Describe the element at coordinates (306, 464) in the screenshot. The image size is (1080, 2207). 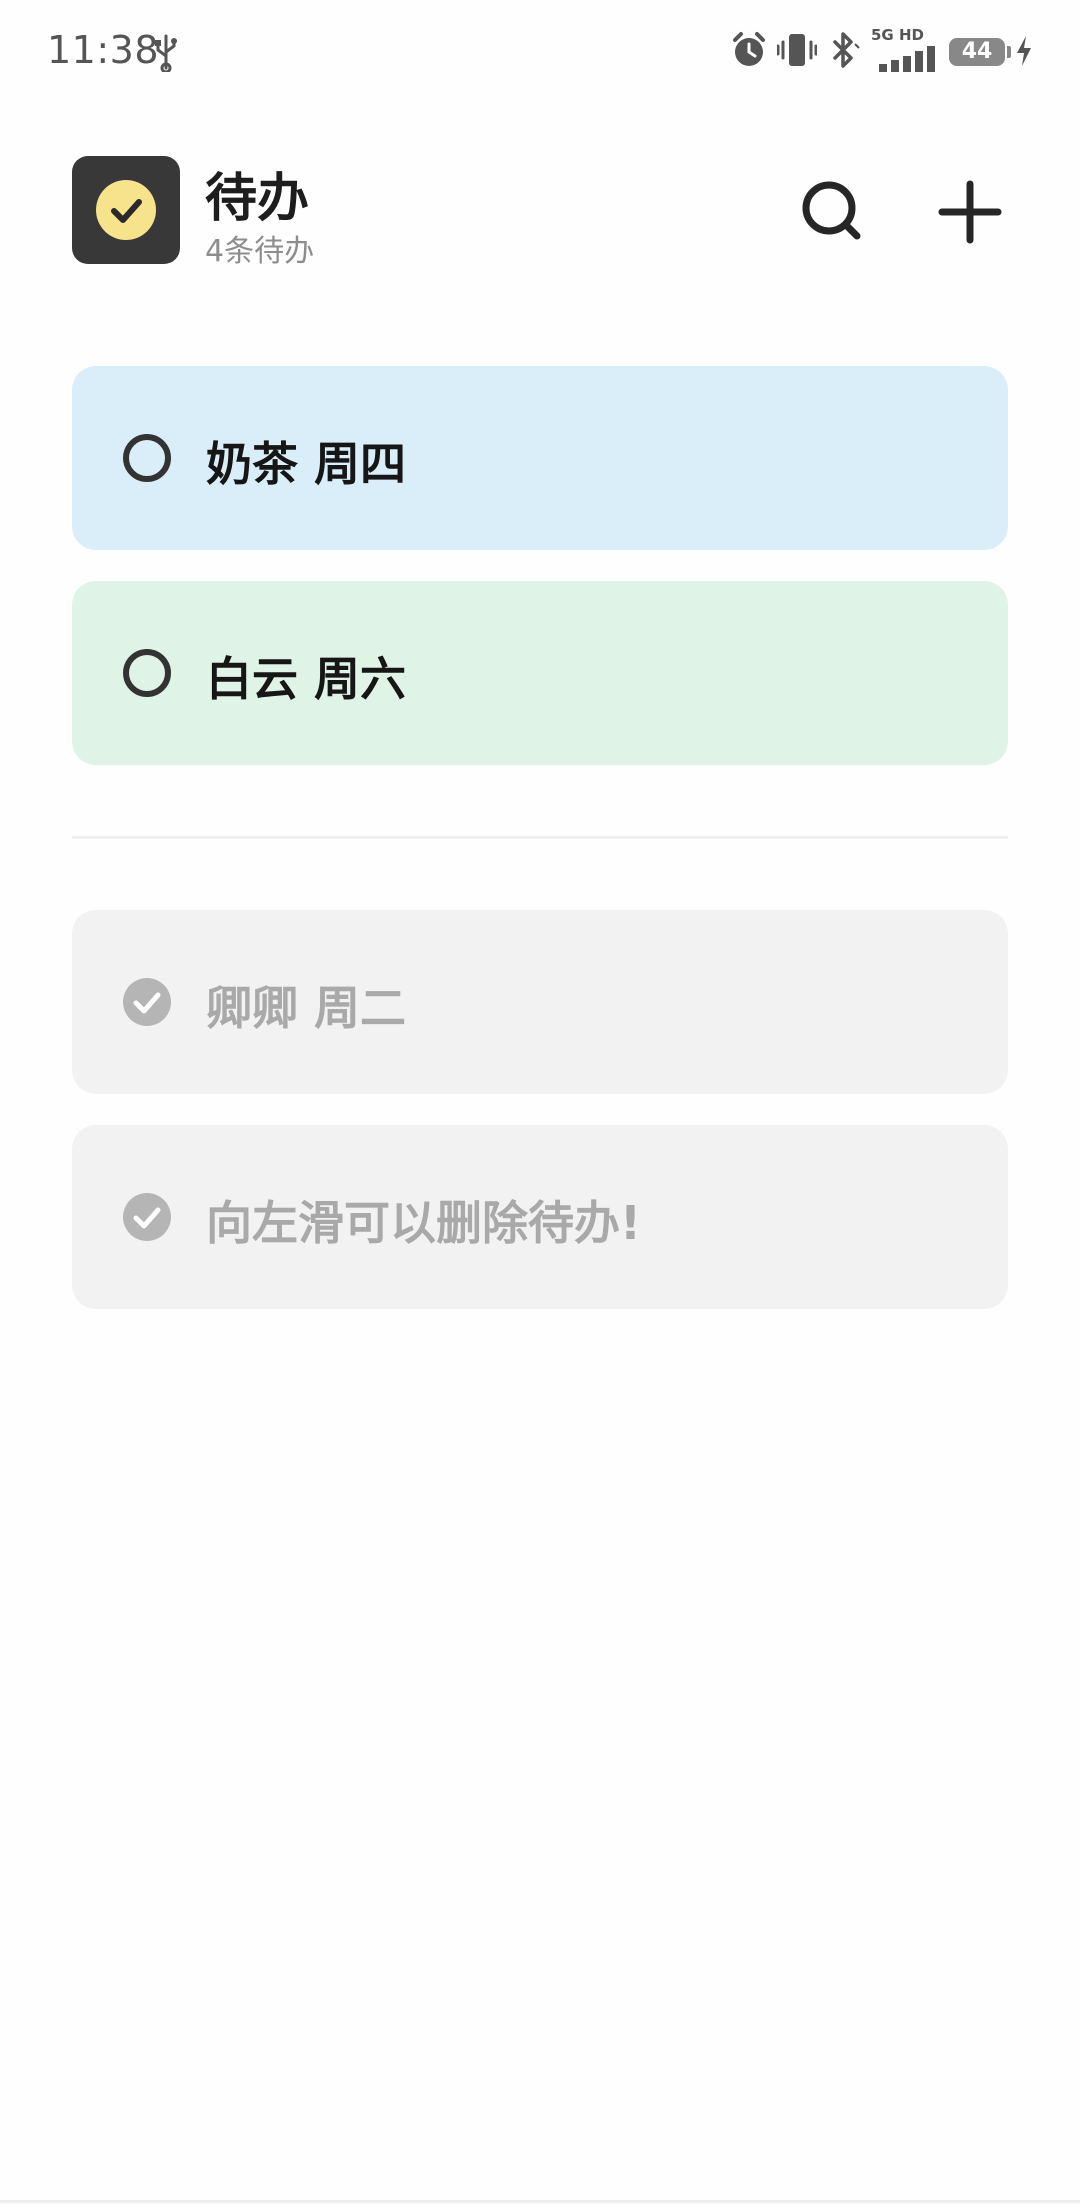
I see `todo-text: 奶茶 周四` at that location.